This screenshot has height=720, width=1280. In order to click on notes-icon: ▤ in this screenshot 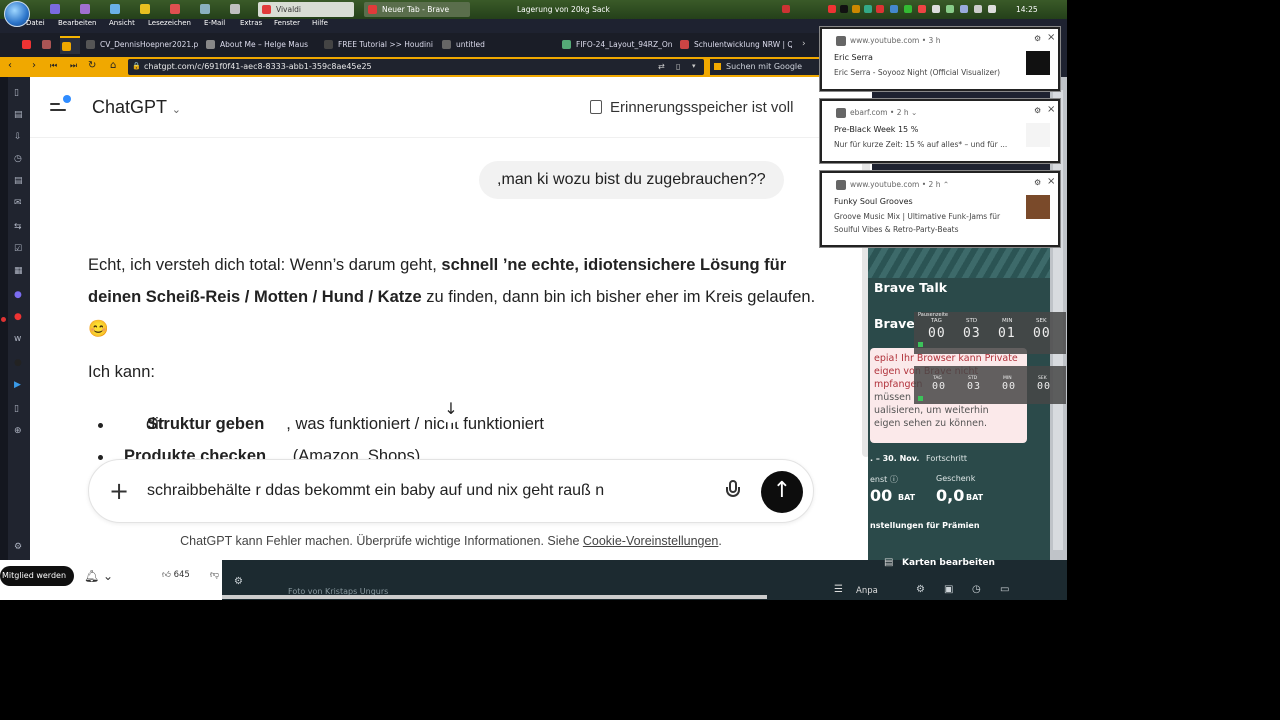, I will do `click(18, 181)`.